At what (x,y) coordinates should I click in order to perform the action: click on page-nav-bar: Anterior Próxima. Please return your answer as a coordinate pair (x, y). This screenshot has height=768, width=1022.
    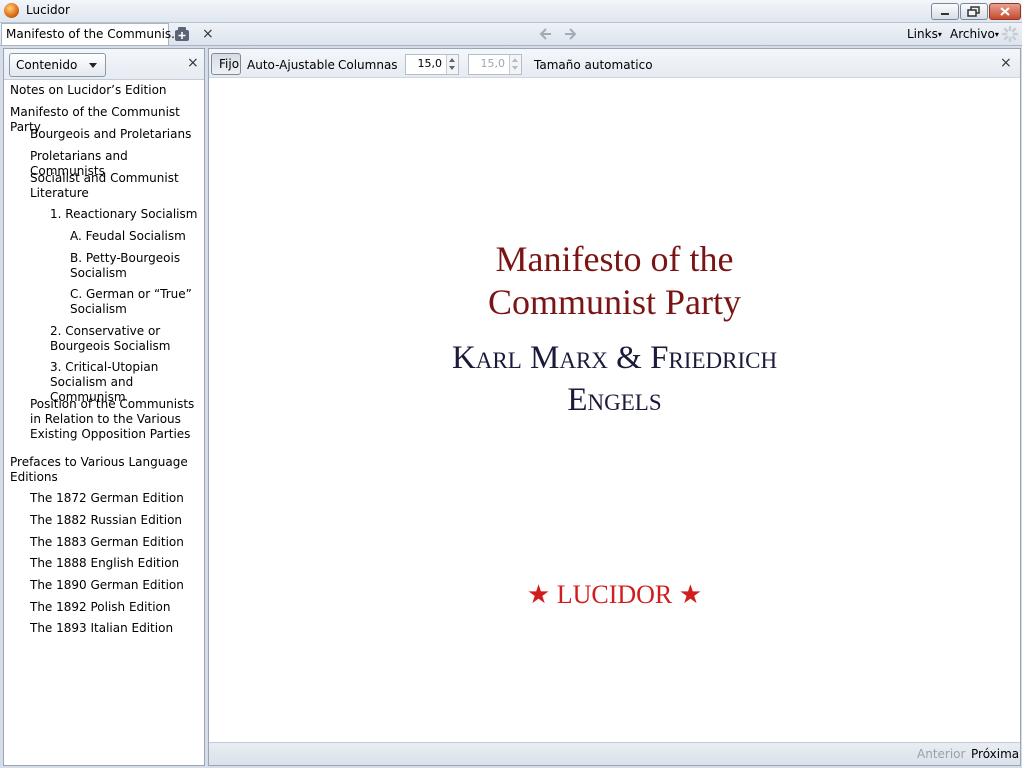
    Looking at the image, I should click on (614, 753).